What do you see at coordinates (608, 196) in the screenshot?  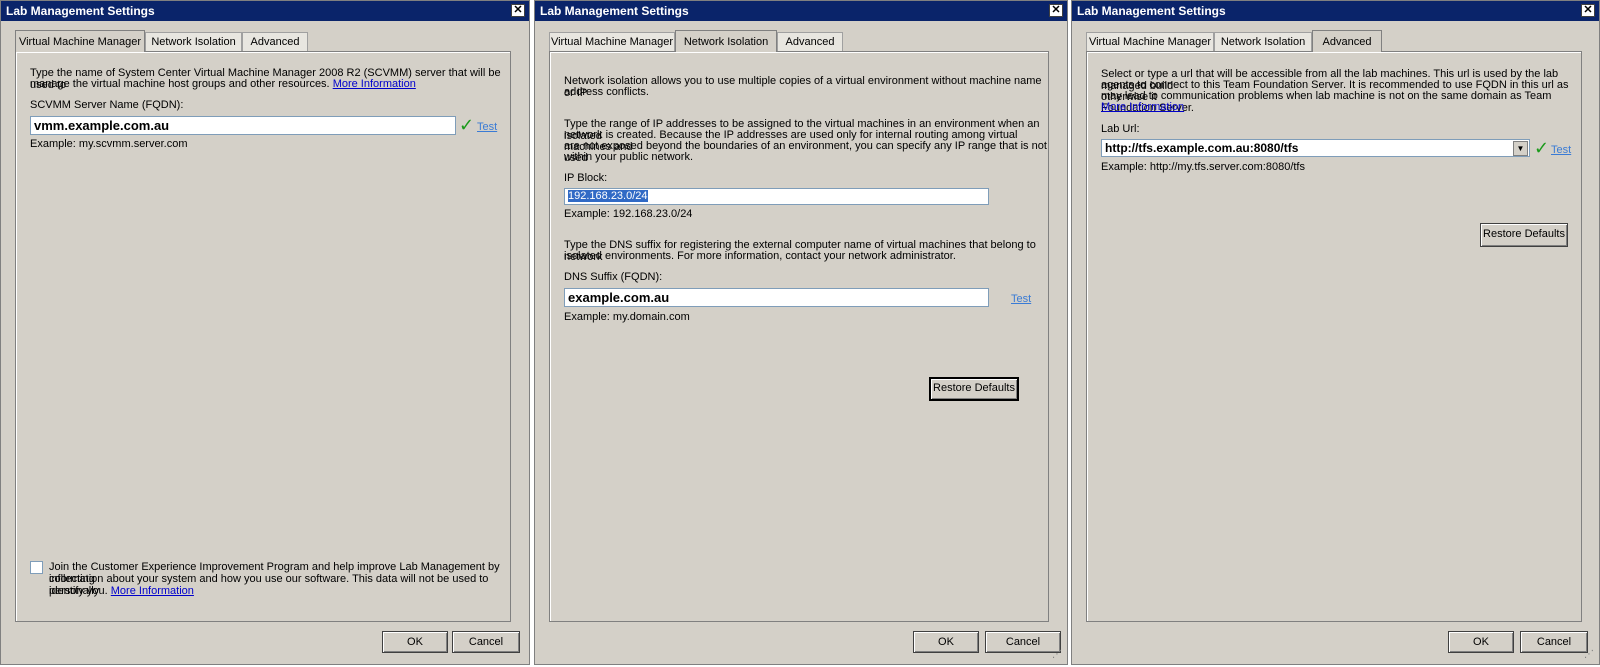 I see `ip-block-value: 192.168.23.0/24` at bounding box center [608, 196].